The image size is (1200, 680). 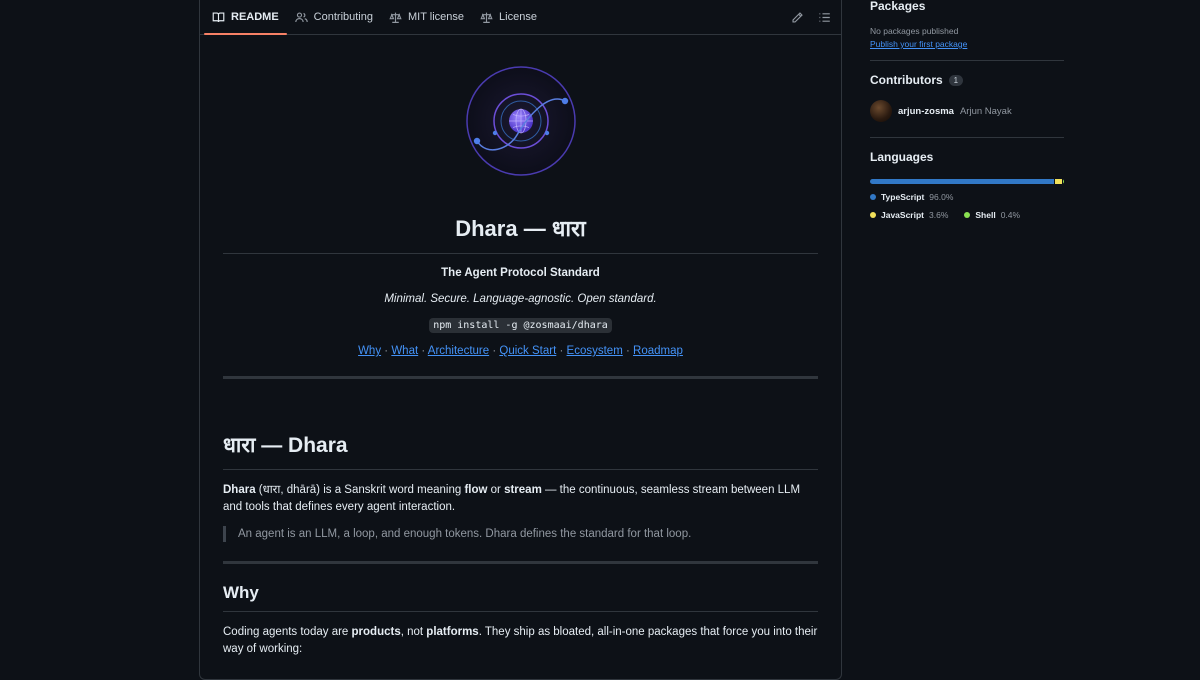 What do you see at coordinates (811, 17) in the screenshot?
I see `tab-actions` at bounding box center [811, 17].